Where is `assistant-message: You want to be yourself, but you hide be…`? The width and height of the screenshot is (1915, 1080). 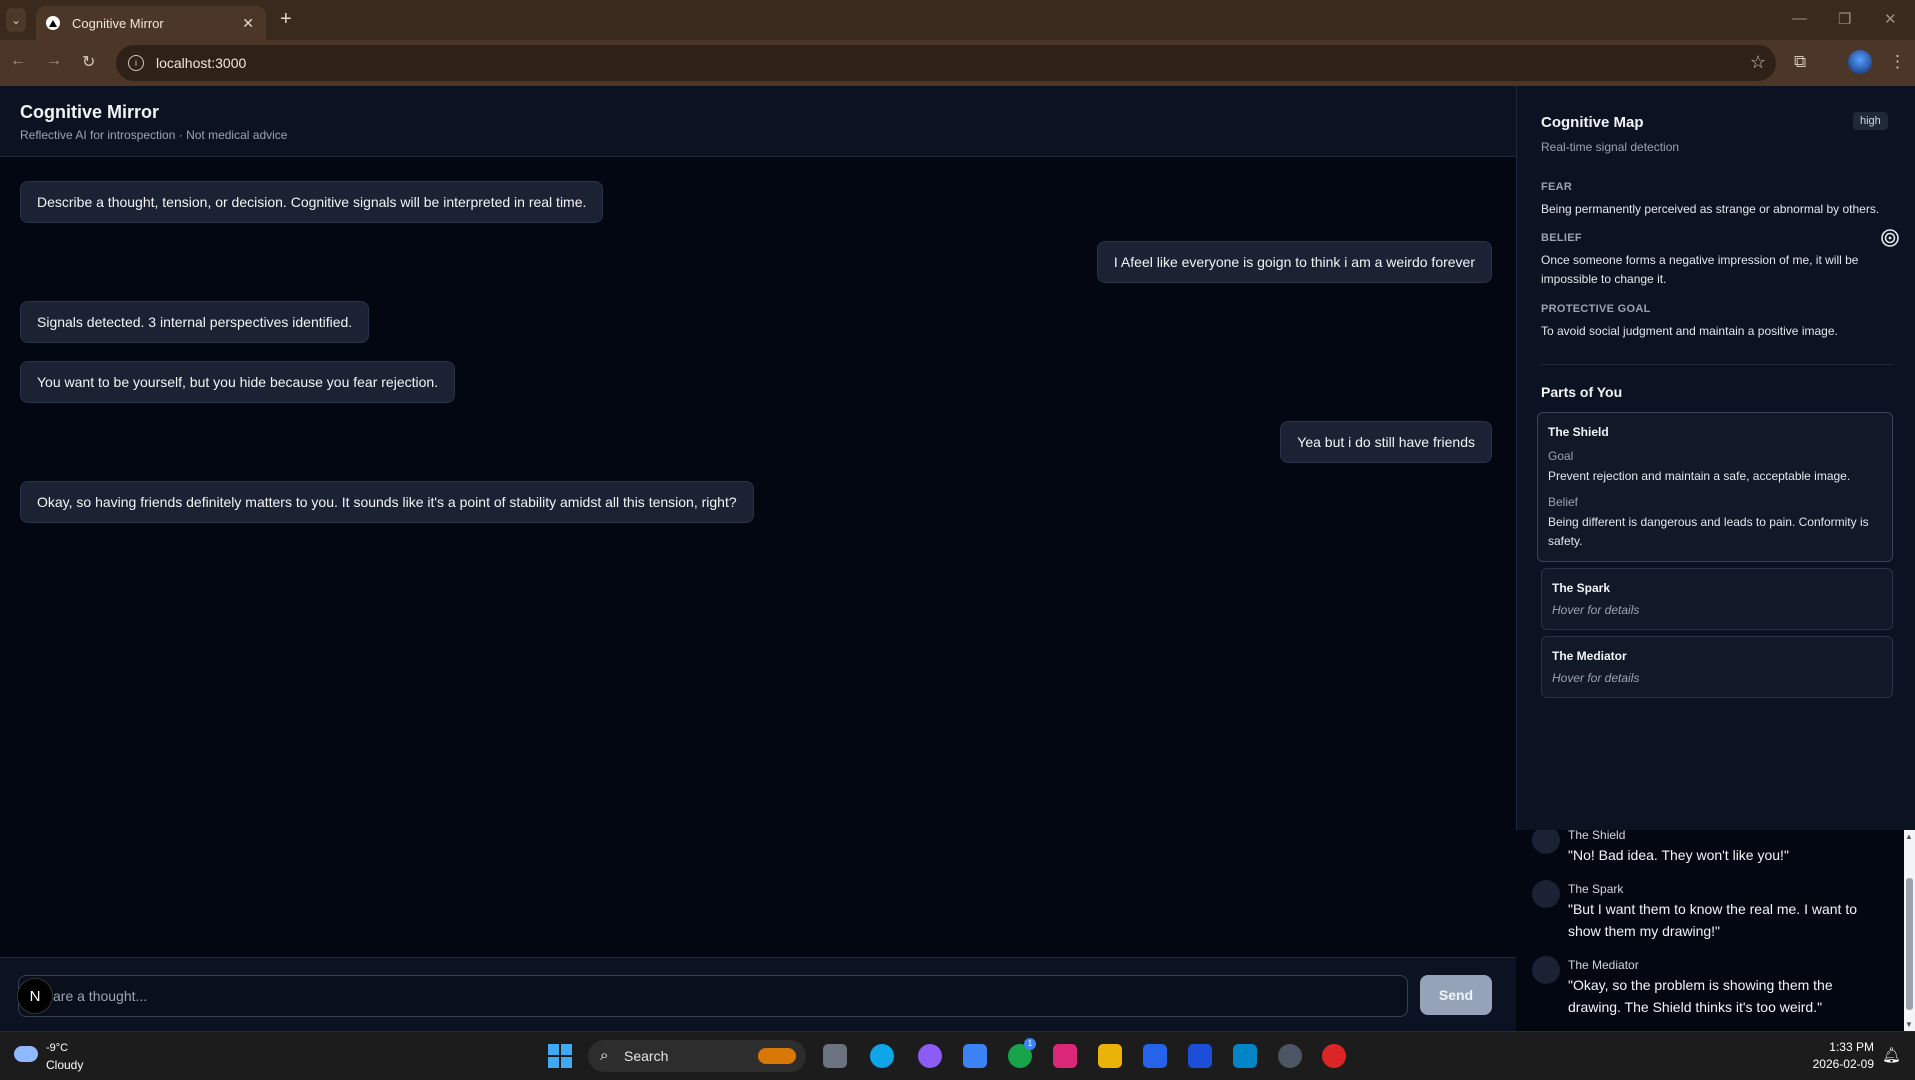
assistant-message: You want to be yourself, but you hide be… is located at coordinates (238, 382).